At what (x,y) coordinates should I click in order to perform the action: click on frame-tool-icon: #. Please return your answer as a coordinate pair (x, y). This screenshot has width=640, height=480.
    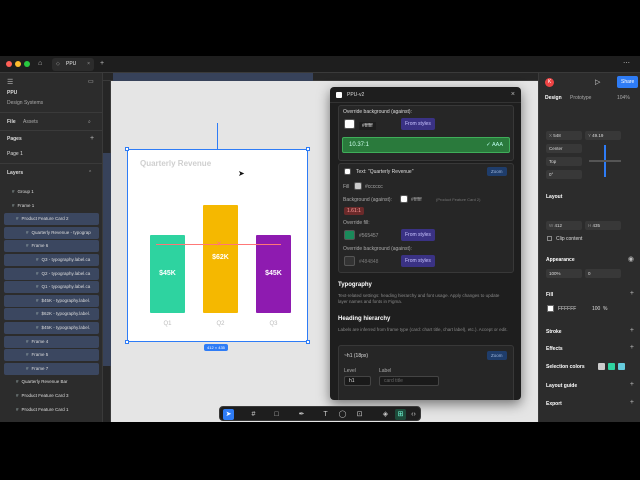
    Looking at the image, I should click on (253, 414).